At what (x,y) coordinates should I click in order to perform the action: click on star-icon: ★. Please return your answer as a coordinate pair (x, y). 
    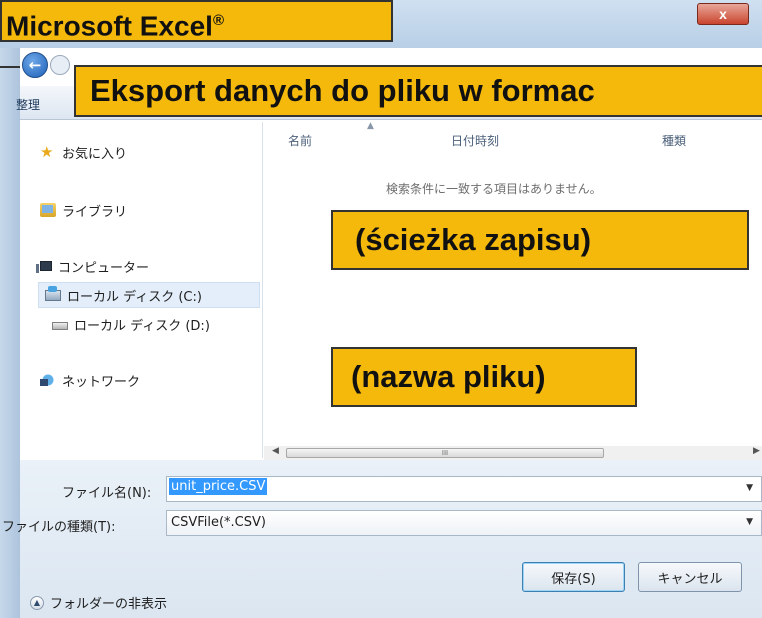
    Looking at the image, I should click on (47, 152).